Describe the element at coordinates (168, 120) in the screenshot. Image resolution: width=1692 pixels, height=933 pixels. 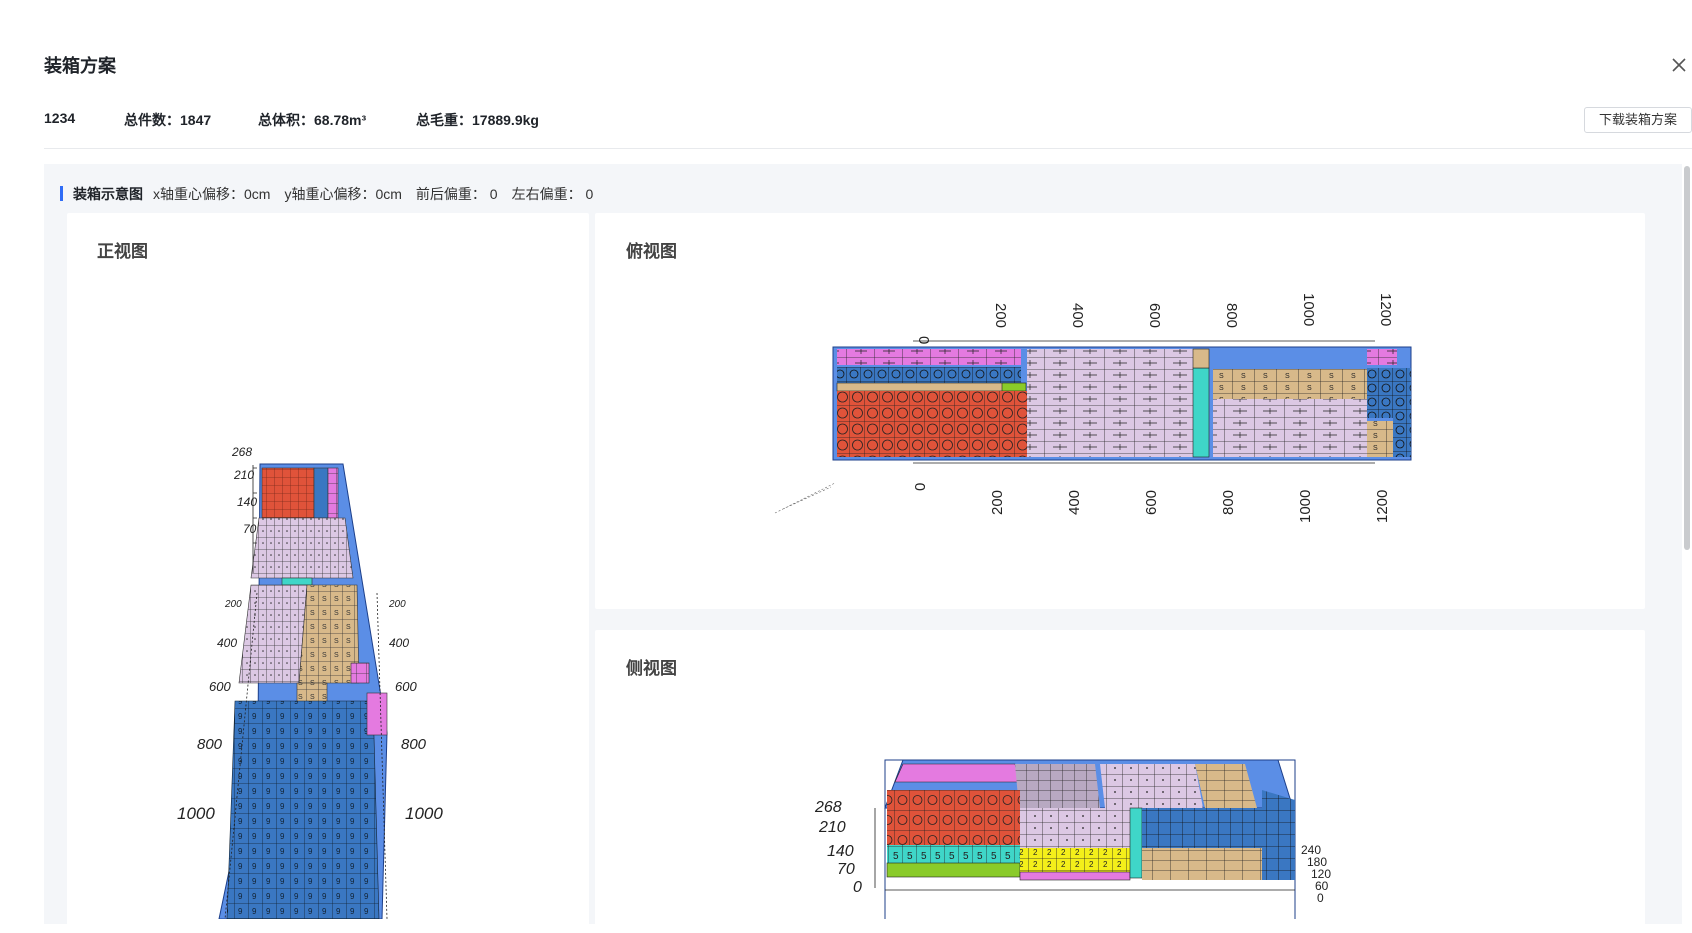
I see `total-pieces: 总件数：1847` at that location.